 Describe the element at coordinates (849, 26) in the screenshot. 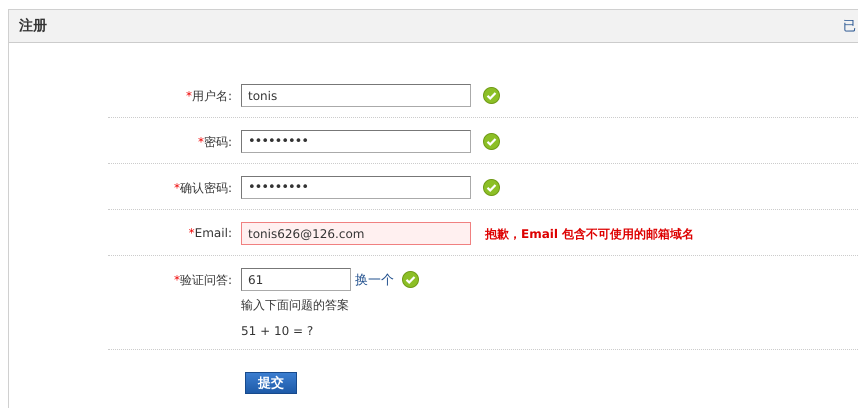

I see `header-link: 已` at that location.